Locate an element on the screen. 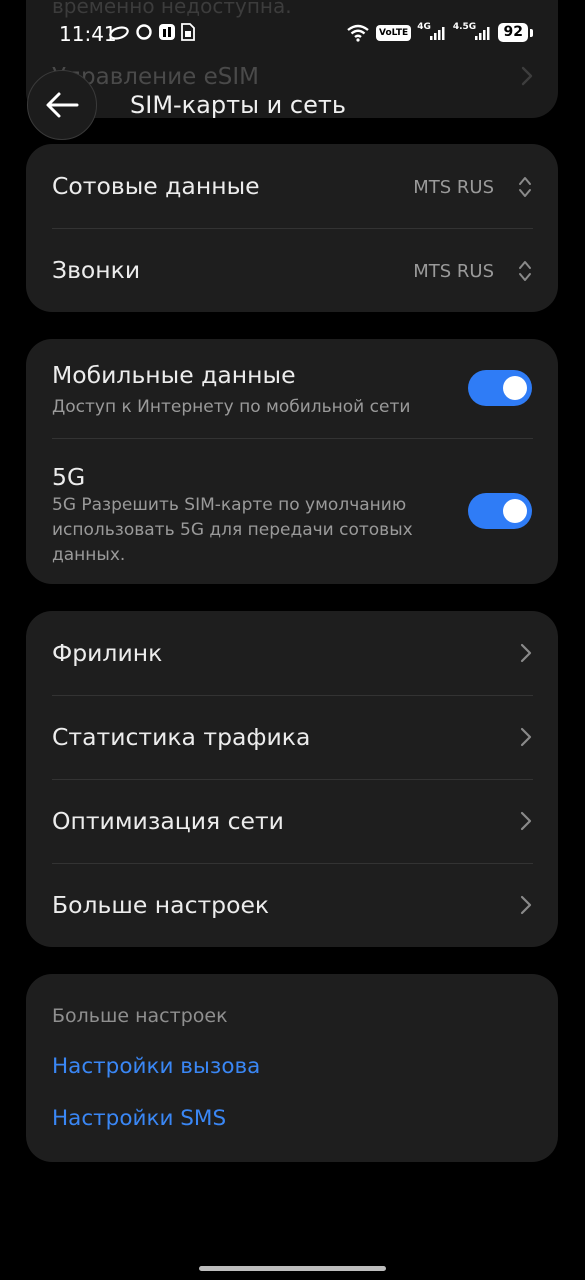 This screenshot has height=1280, width=585. row-label: Больше настроек is located at coordinates (161, 905).